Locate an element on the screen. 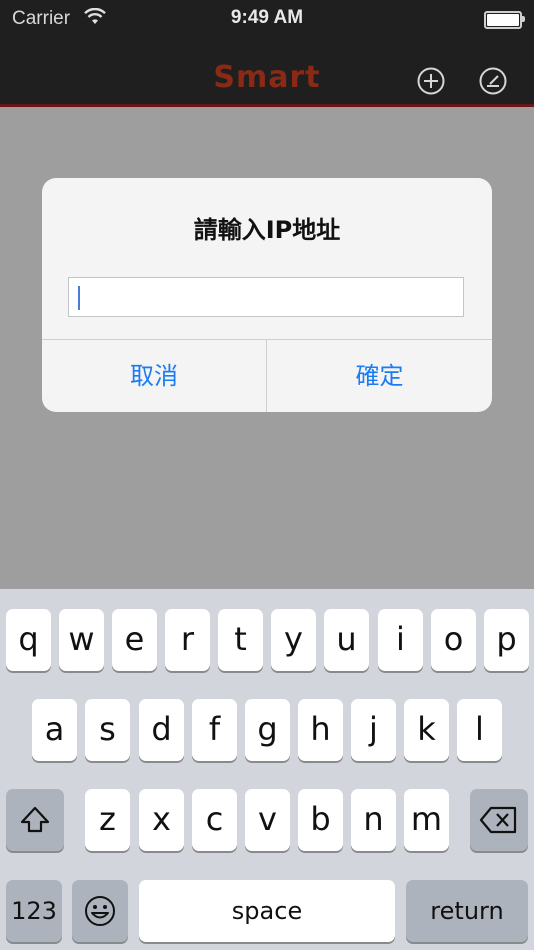 The image size is (534, 950). key-p: p is located at coordinates (506, 640).